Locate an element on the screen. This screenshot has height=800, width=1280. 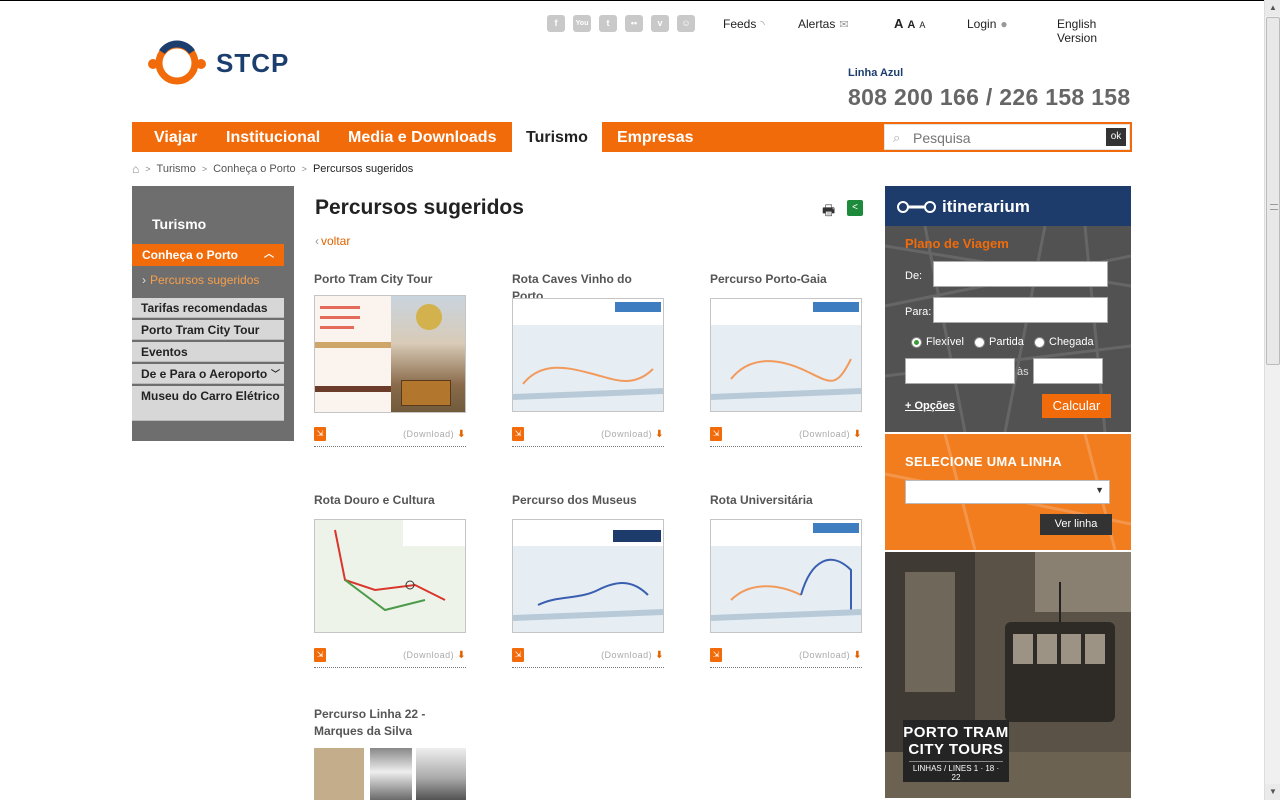
sidebar-sub-label: Percursos sugeridos is located at coordinates (205, 280).